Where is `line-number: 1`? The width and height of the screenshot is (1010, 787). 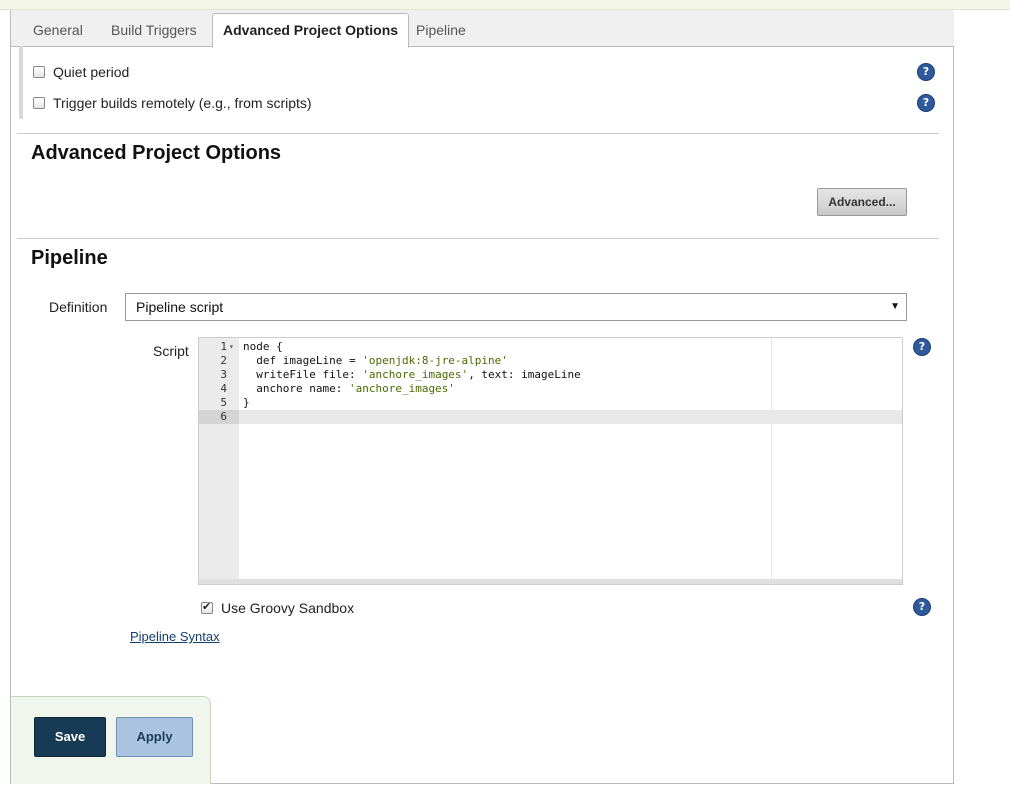 line-number: 1 is located at coordinates (223, 346).